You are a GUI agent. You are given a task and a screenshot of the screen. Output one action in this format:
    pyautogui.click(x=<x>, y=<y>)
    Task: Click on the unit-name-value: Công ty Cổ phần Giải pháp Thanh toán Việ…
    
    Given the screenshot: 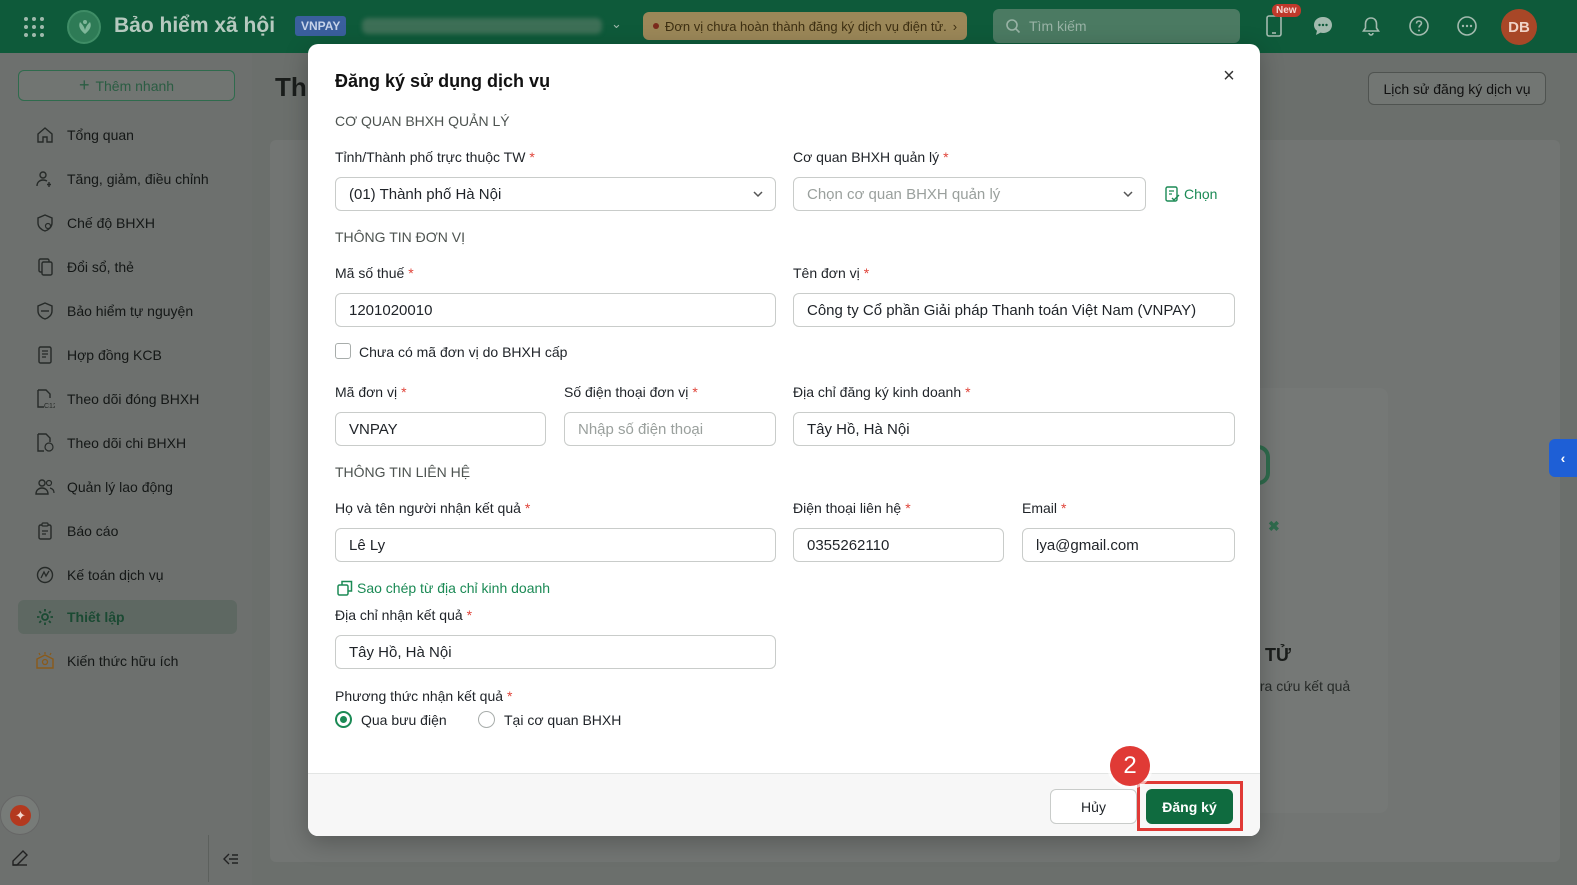 What is the action you would take?
    pyautogui.click(x=1002, y=310)
    